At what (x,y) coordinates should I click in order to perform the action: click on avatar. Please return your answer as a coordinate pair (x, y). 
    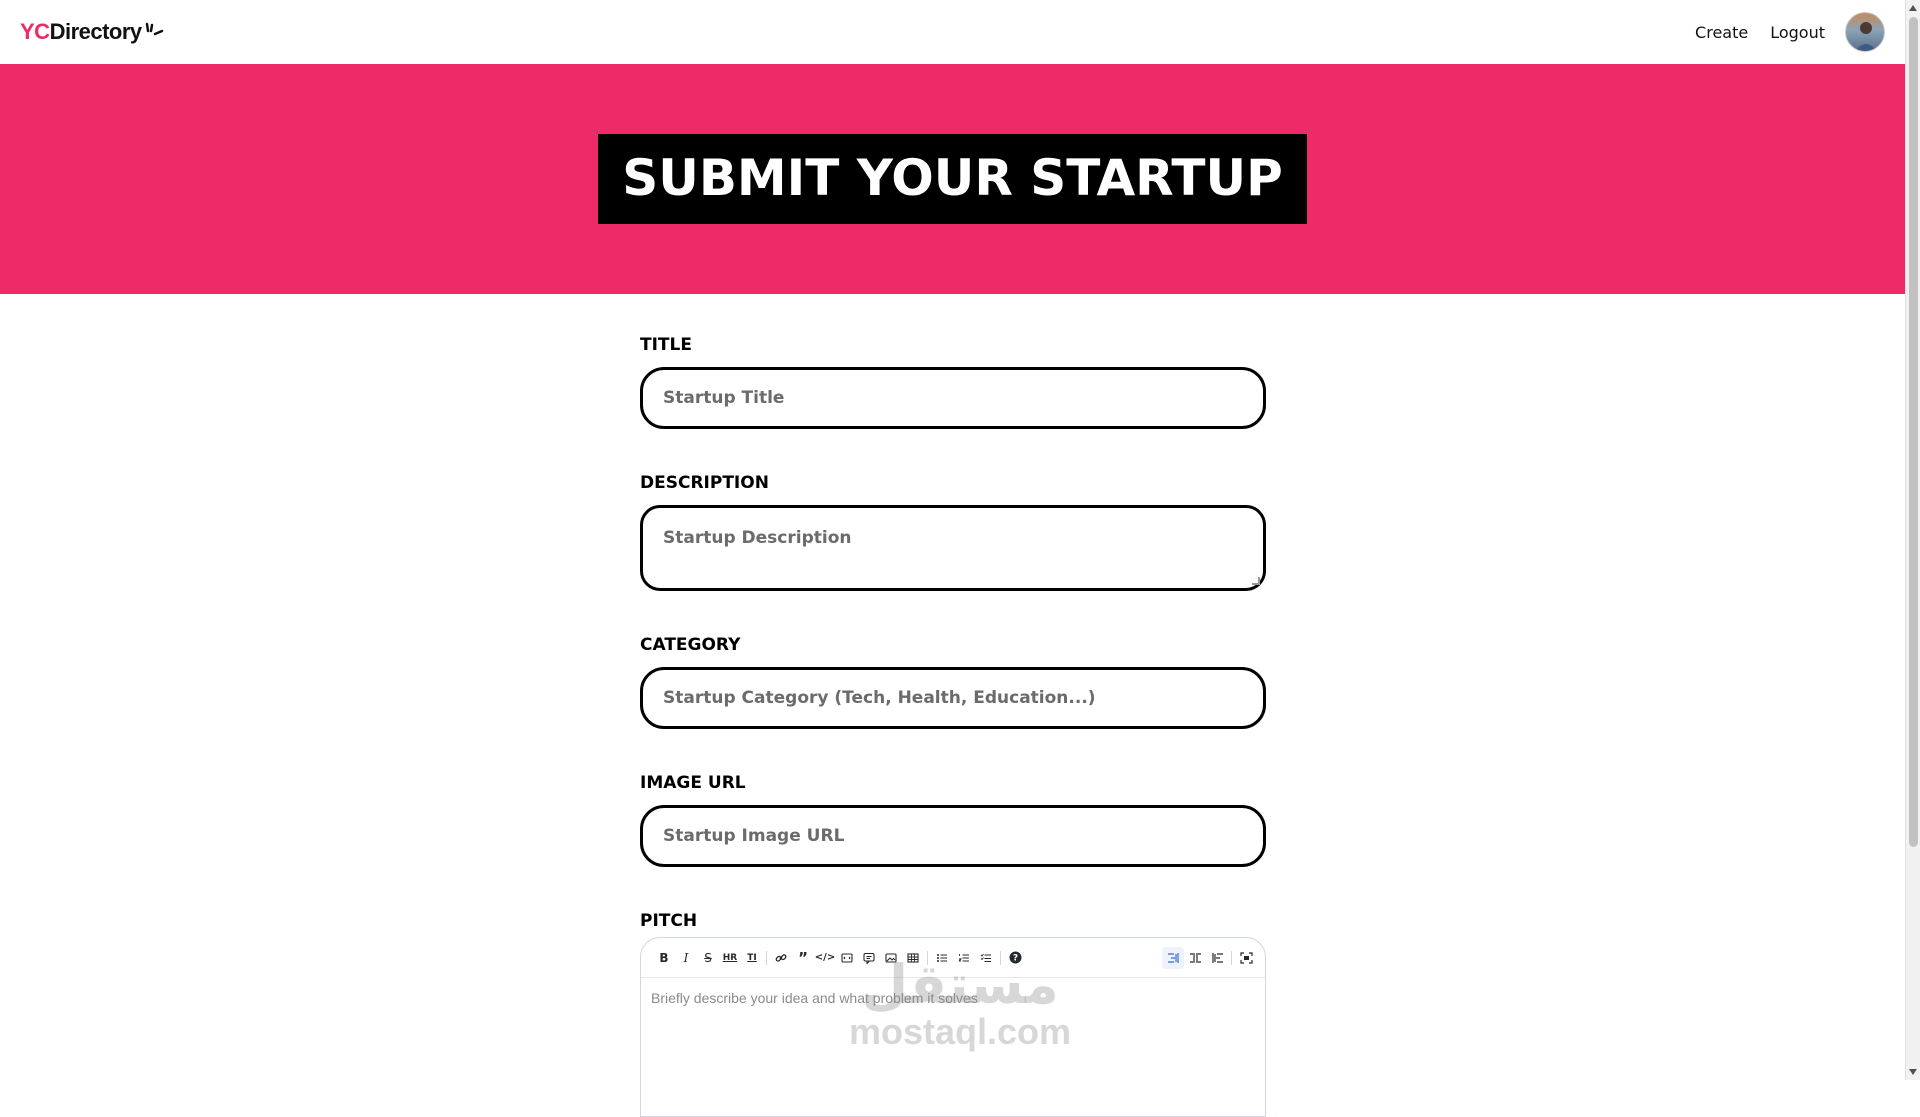
    Looking at the image, I should click on (1865, 32).